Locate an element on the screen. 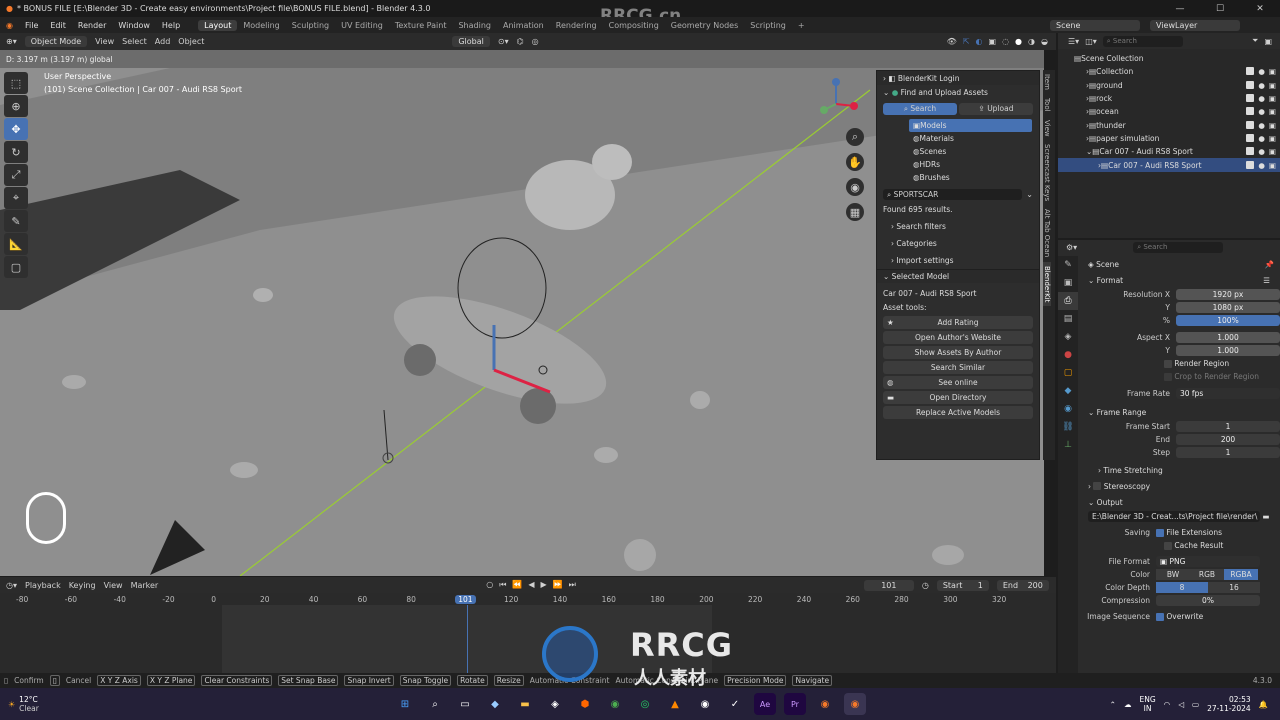  prev-key-icon: ⏪ is located at coordinates (517, 585).